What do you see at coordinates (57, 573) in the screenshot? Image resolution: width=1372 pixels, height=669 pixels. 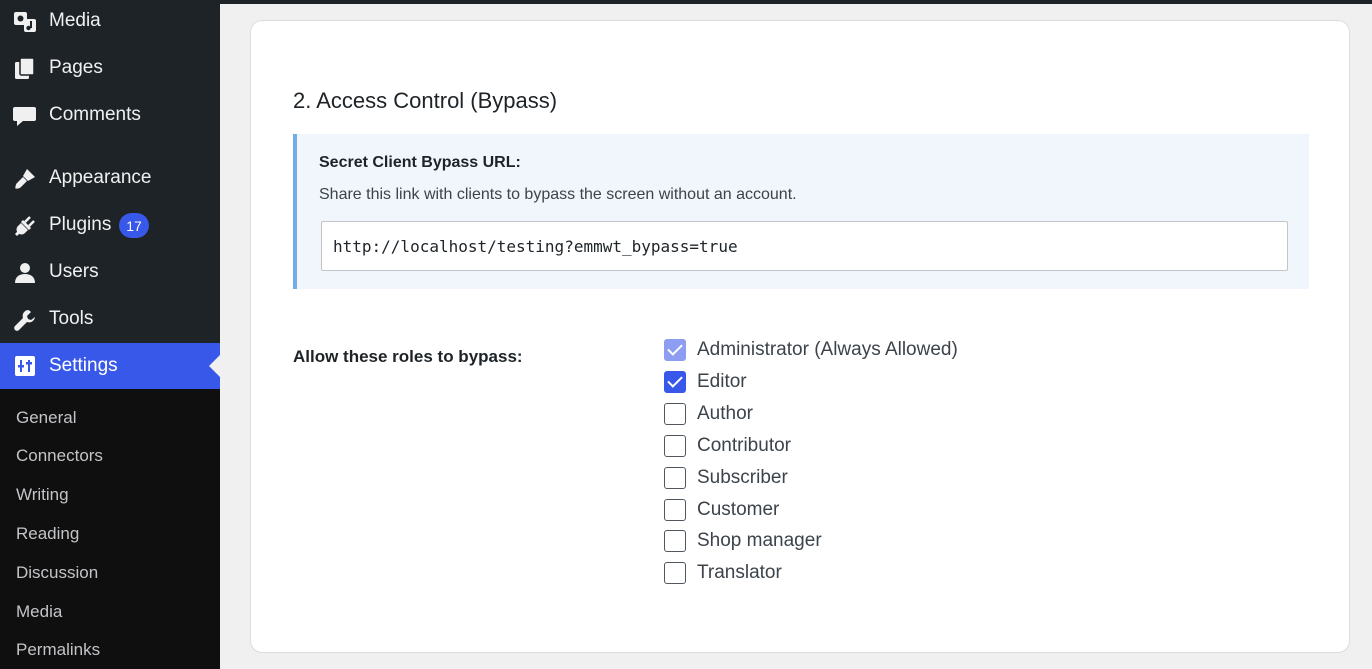 I see `submenu-item-discussion: Discussion` at bounding box center [57, 573].